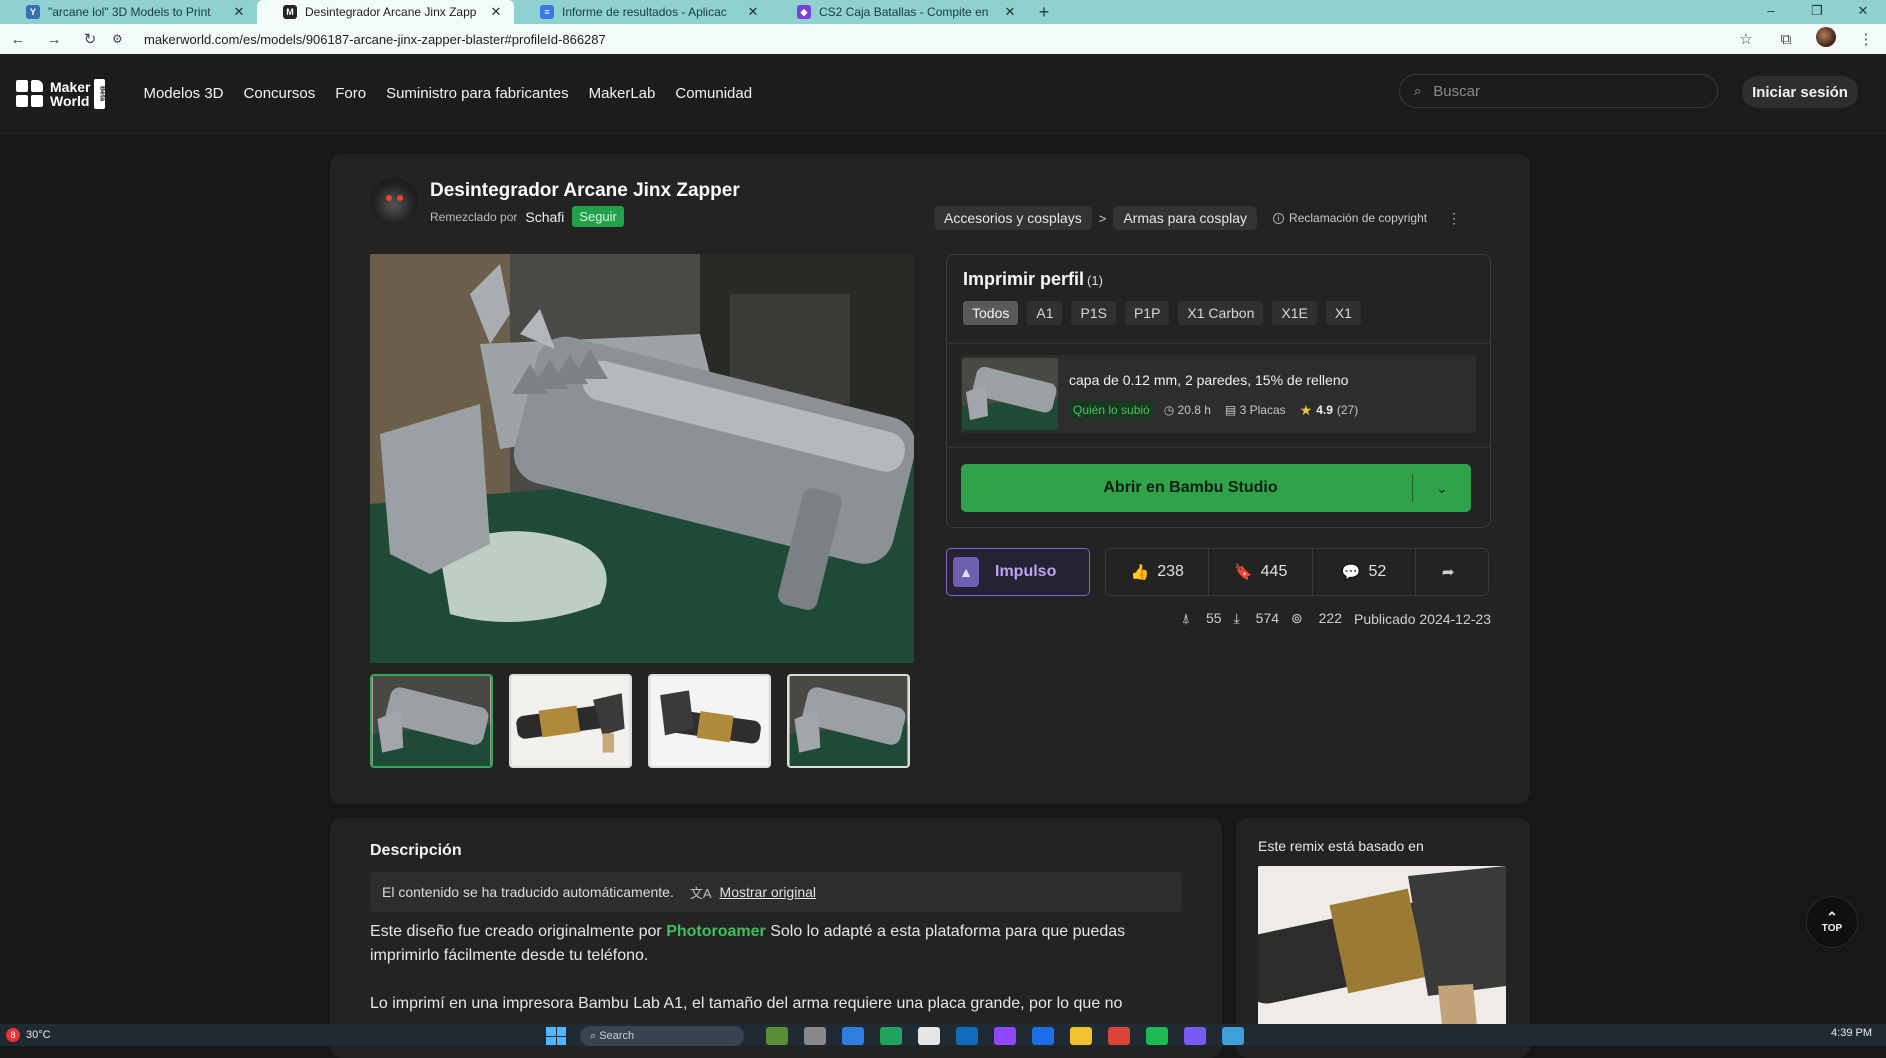 The width and height of the screenshot is (1886, 1058). I want to click on author-name: Schafi, so click(544, 217).